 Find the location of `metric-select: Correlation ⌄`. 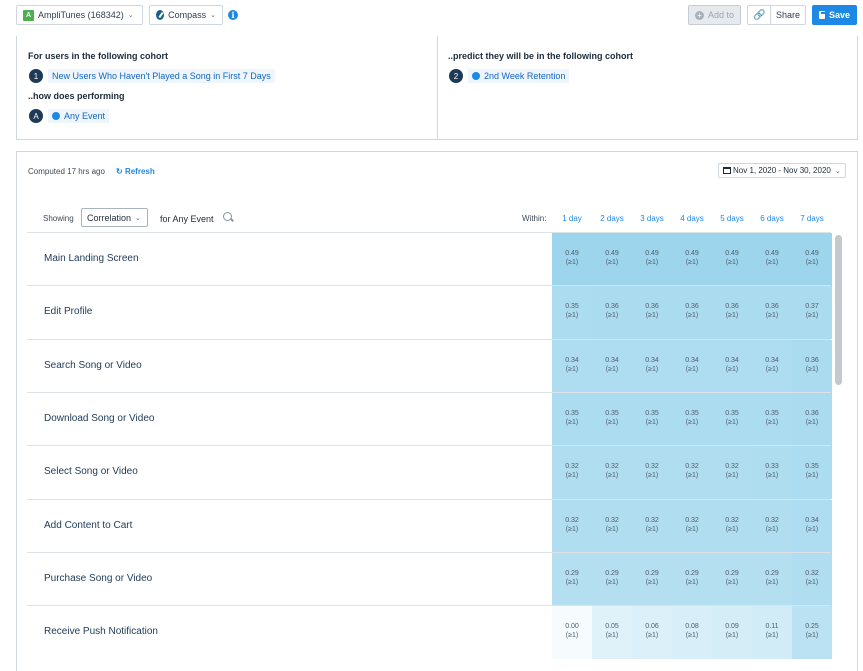

metric-select: Correlation ⌄ is located at coordinates (114, 217).